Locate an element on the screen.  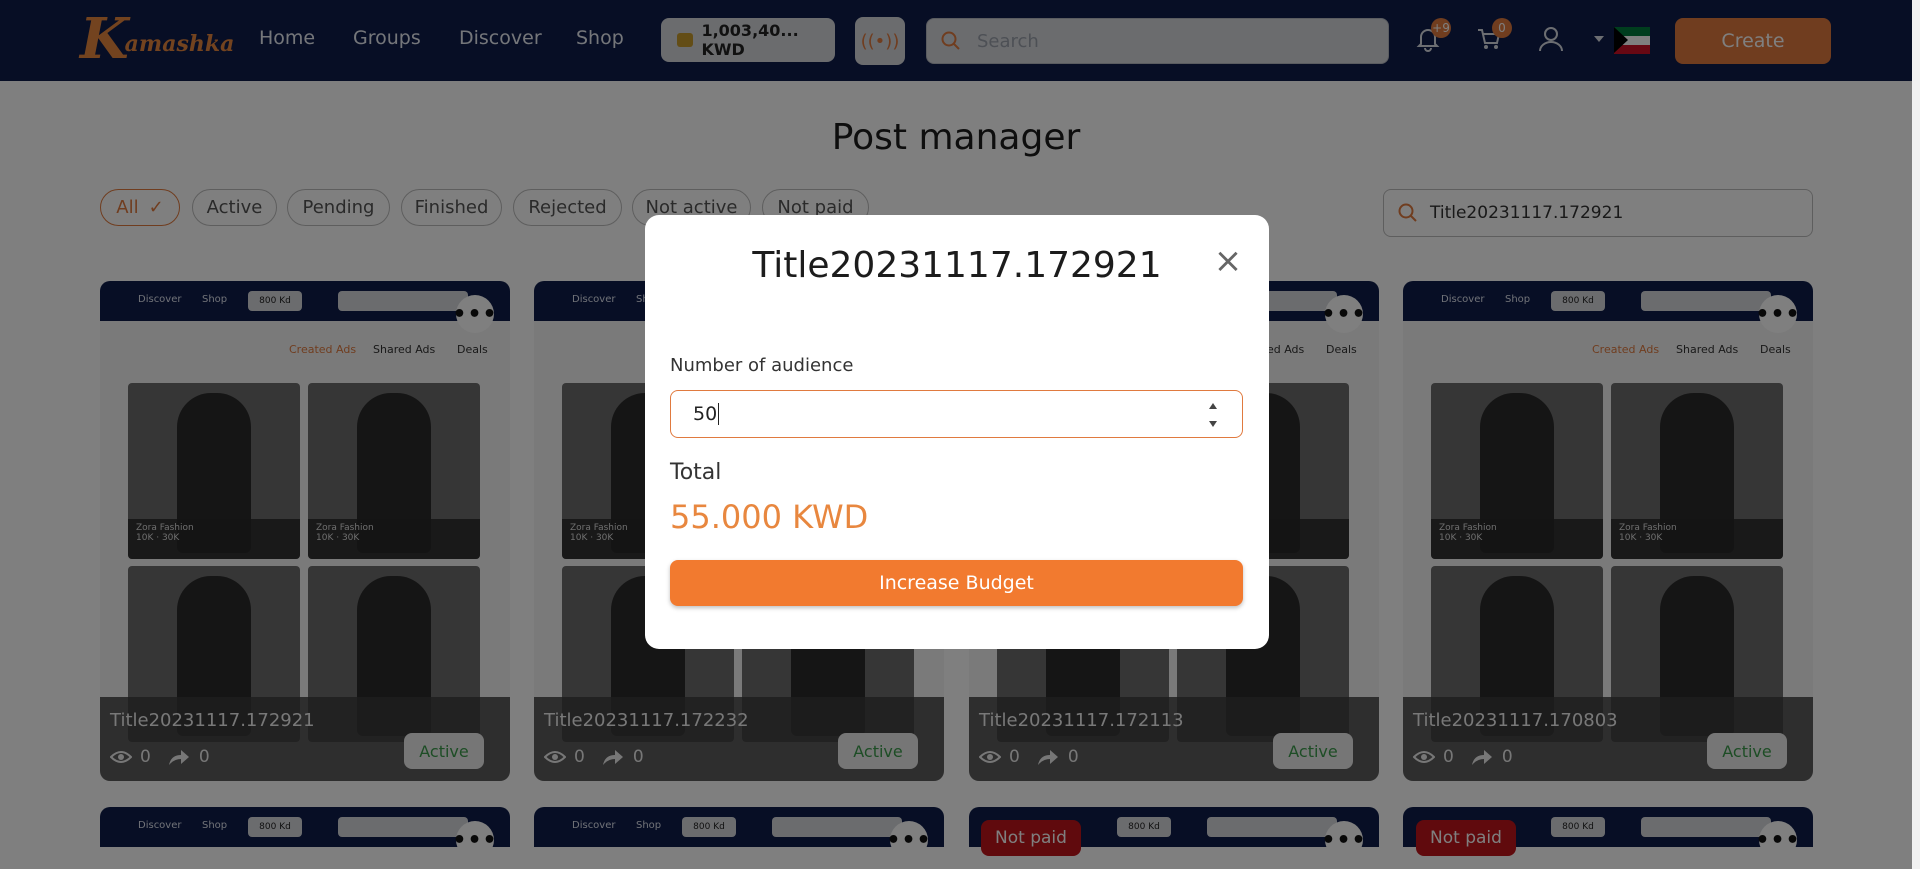
stepper-up-icon is located at coordinates (1213, 406).